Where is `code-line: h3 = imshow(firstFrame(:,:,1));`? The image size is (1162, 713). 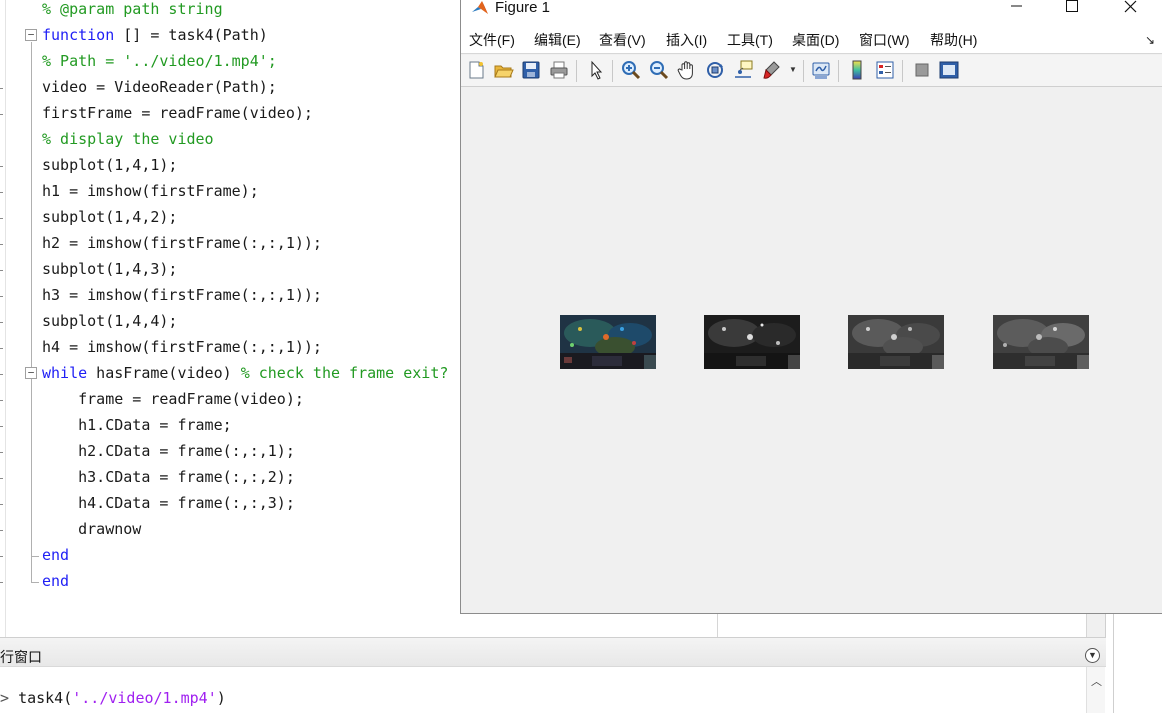
code-line: h3 = imshow(firstFrame(:,:,1)); is located at coordinates (230, 299).